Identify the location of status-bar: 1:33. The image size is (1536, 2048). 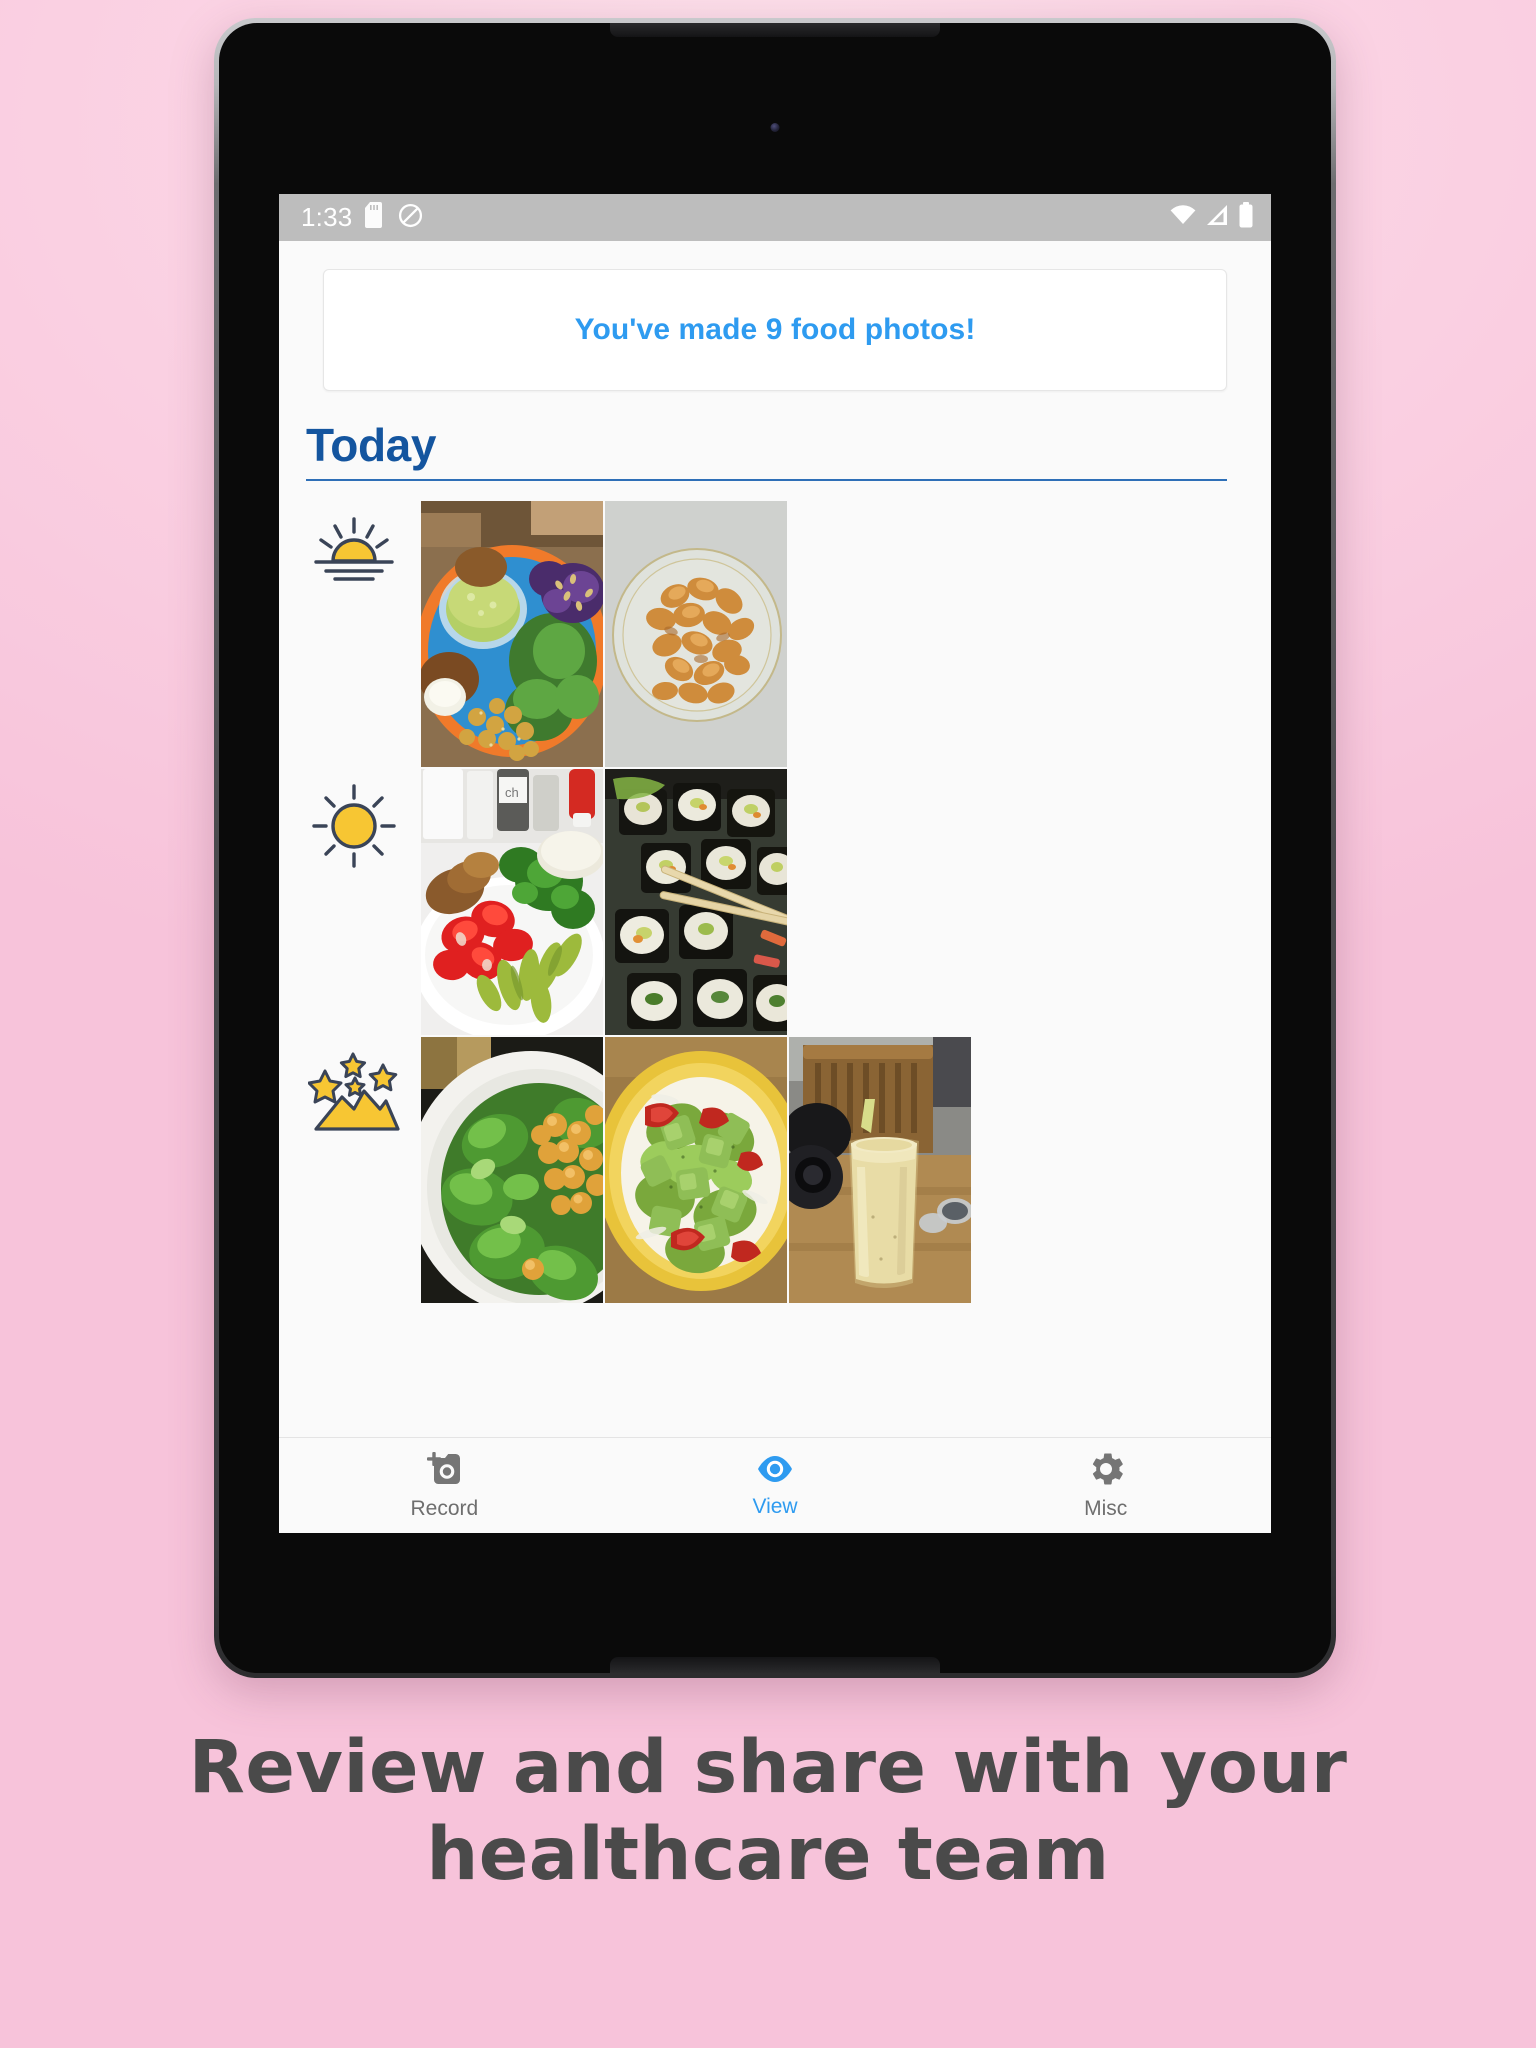
(775, 217).